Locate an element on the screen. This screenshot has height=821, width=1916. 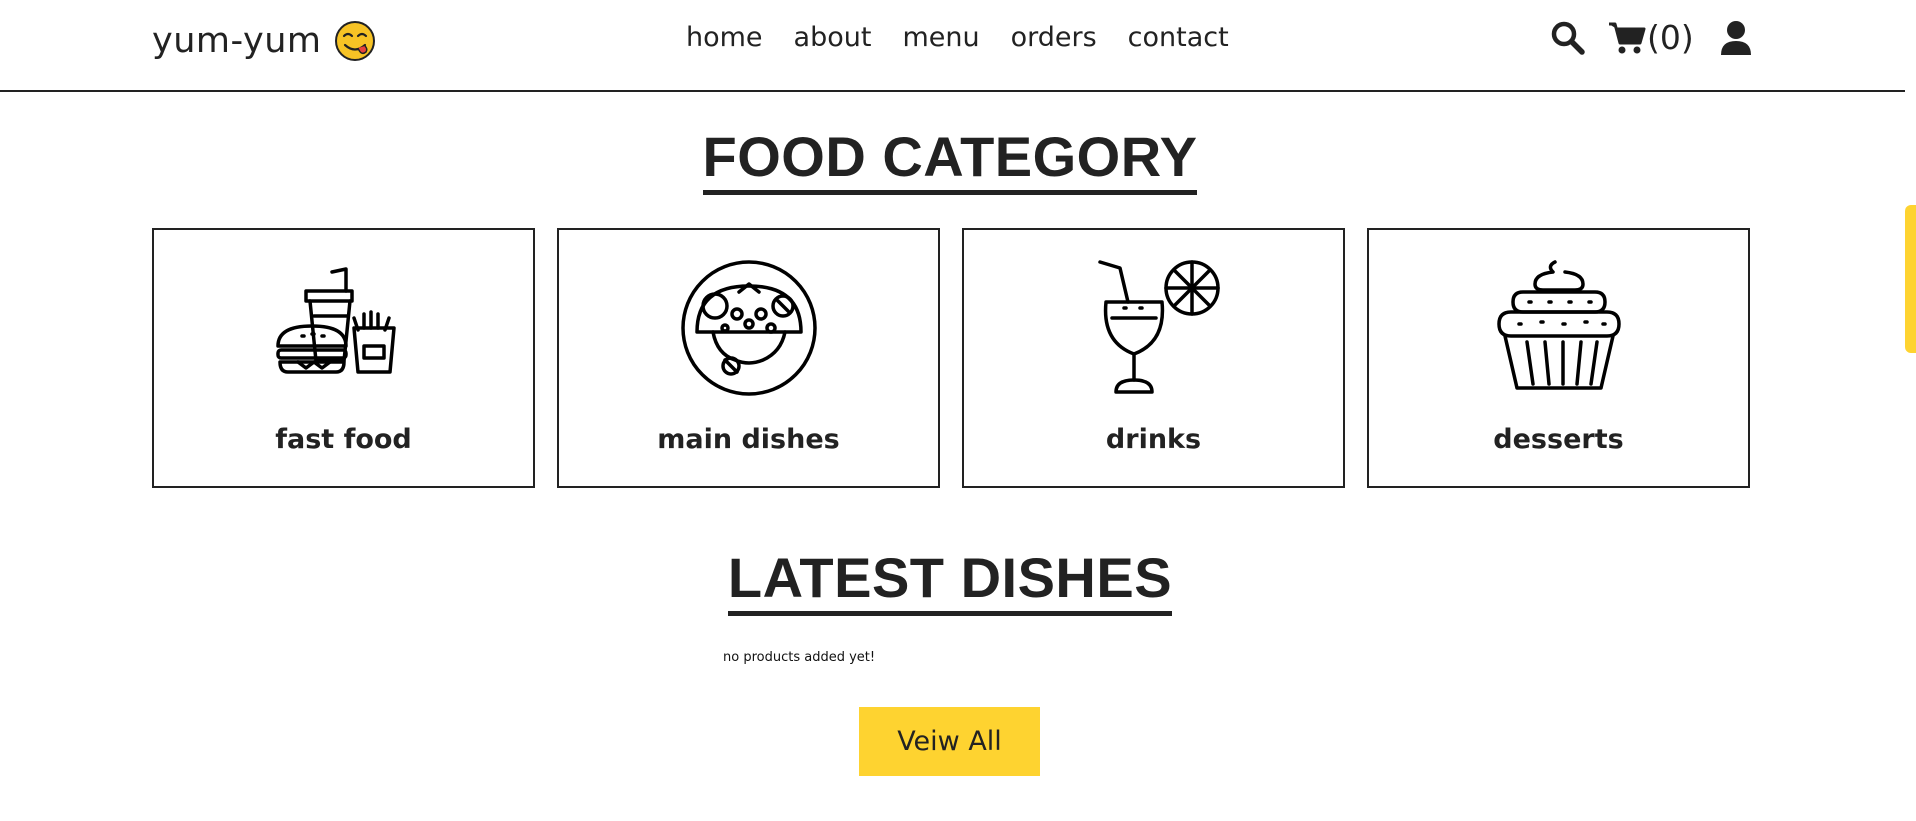
nav-home: home is located at coordinates (724, 37).